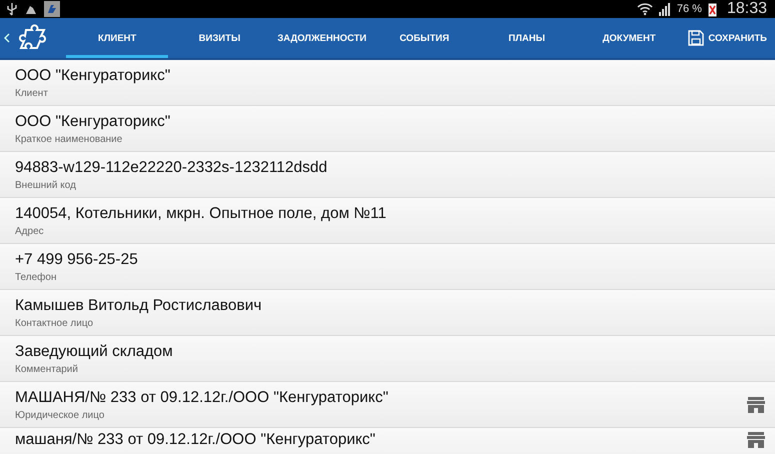 This screenshot has width=775, height=454. I want to click on field-value: машаня/№ 233 от 09.12.12г./ООО "Кенгураторикс", so click(195, 440).